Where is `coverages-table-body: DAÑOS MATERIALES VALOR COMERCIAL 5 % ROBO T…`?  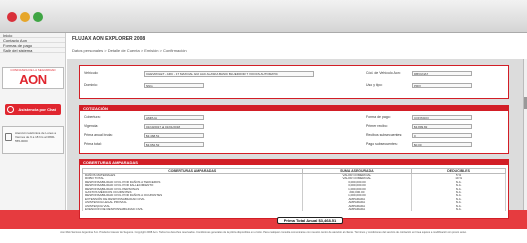 coverages-table-body: DAÑOS MATERIALES VALOR COMERCIAL 5 % ROBO T… is located at coordinates (294, 192).